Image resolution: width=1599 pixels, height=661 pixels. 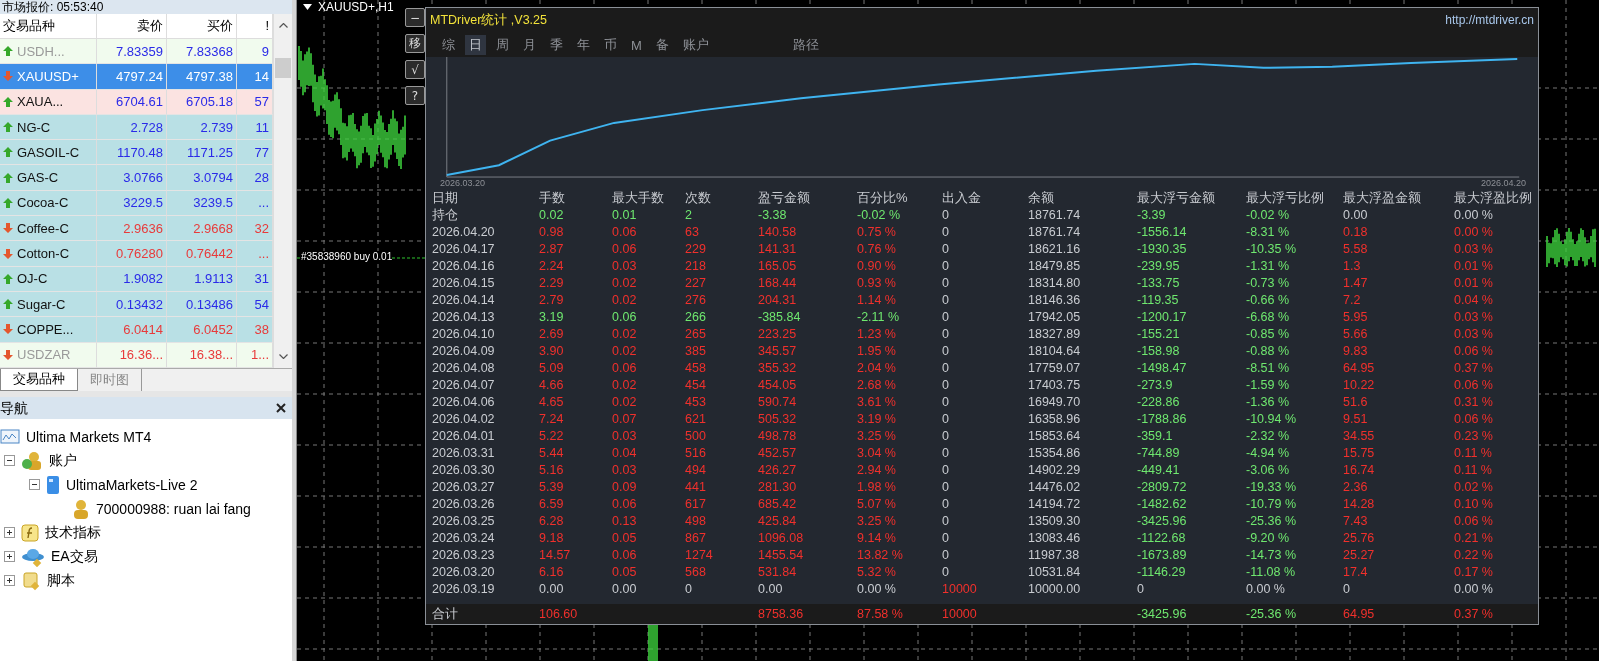 I want to click on quote-row: NG-C 2.728 2.739 11, so click(x=136, y=127).